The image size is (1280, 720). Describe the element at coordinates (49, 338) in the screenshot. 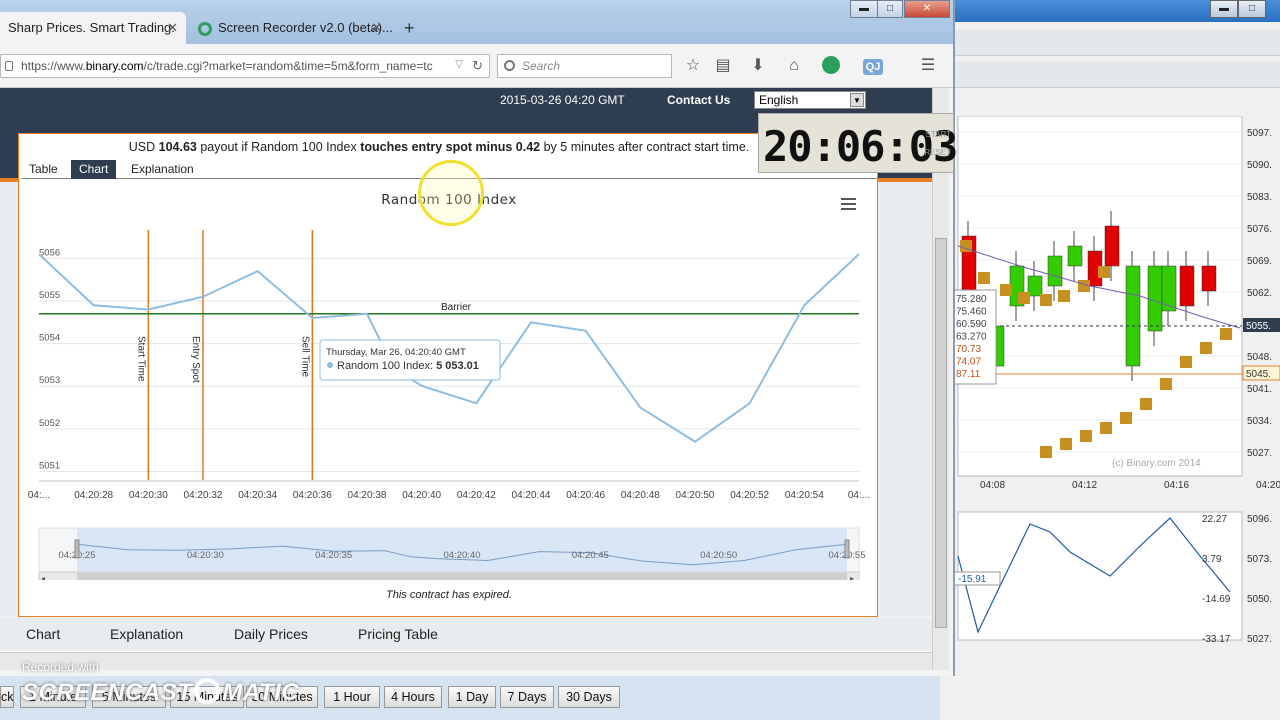

I see `y-tick-label: 5054` at that location.